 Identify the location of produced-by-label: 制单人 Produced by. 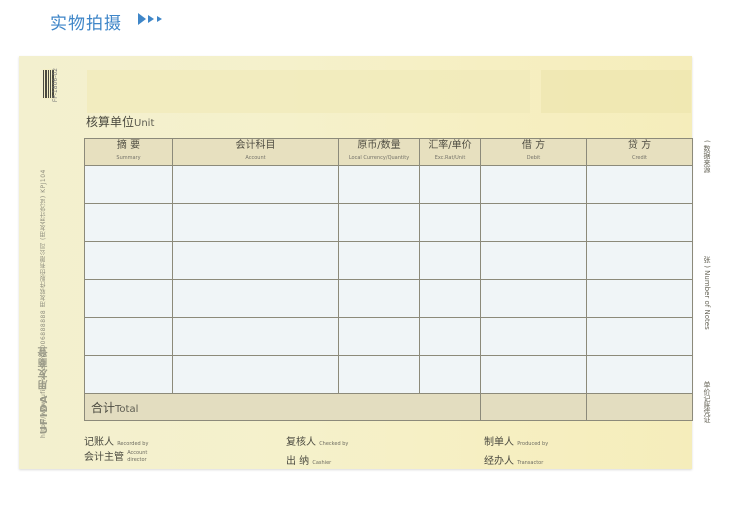
(516, 442).